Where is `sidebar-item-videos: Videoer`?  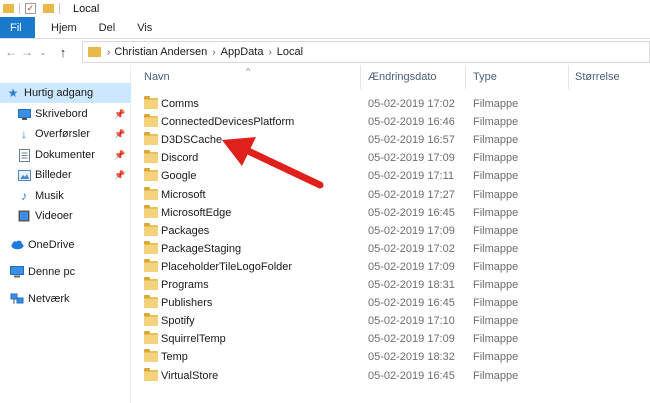
sidebar-item-videos: Videoer is located at coordinates (65, 216).